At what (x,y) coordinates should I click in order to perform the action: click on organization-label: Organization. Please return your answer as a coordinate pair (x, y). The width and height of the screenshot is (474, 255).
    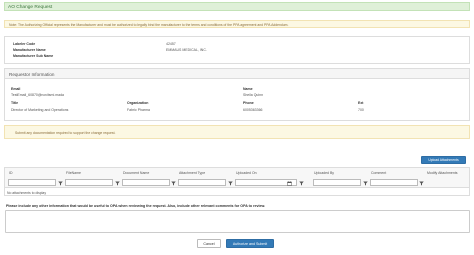
    Looking at the image, I should click on (138, 103).